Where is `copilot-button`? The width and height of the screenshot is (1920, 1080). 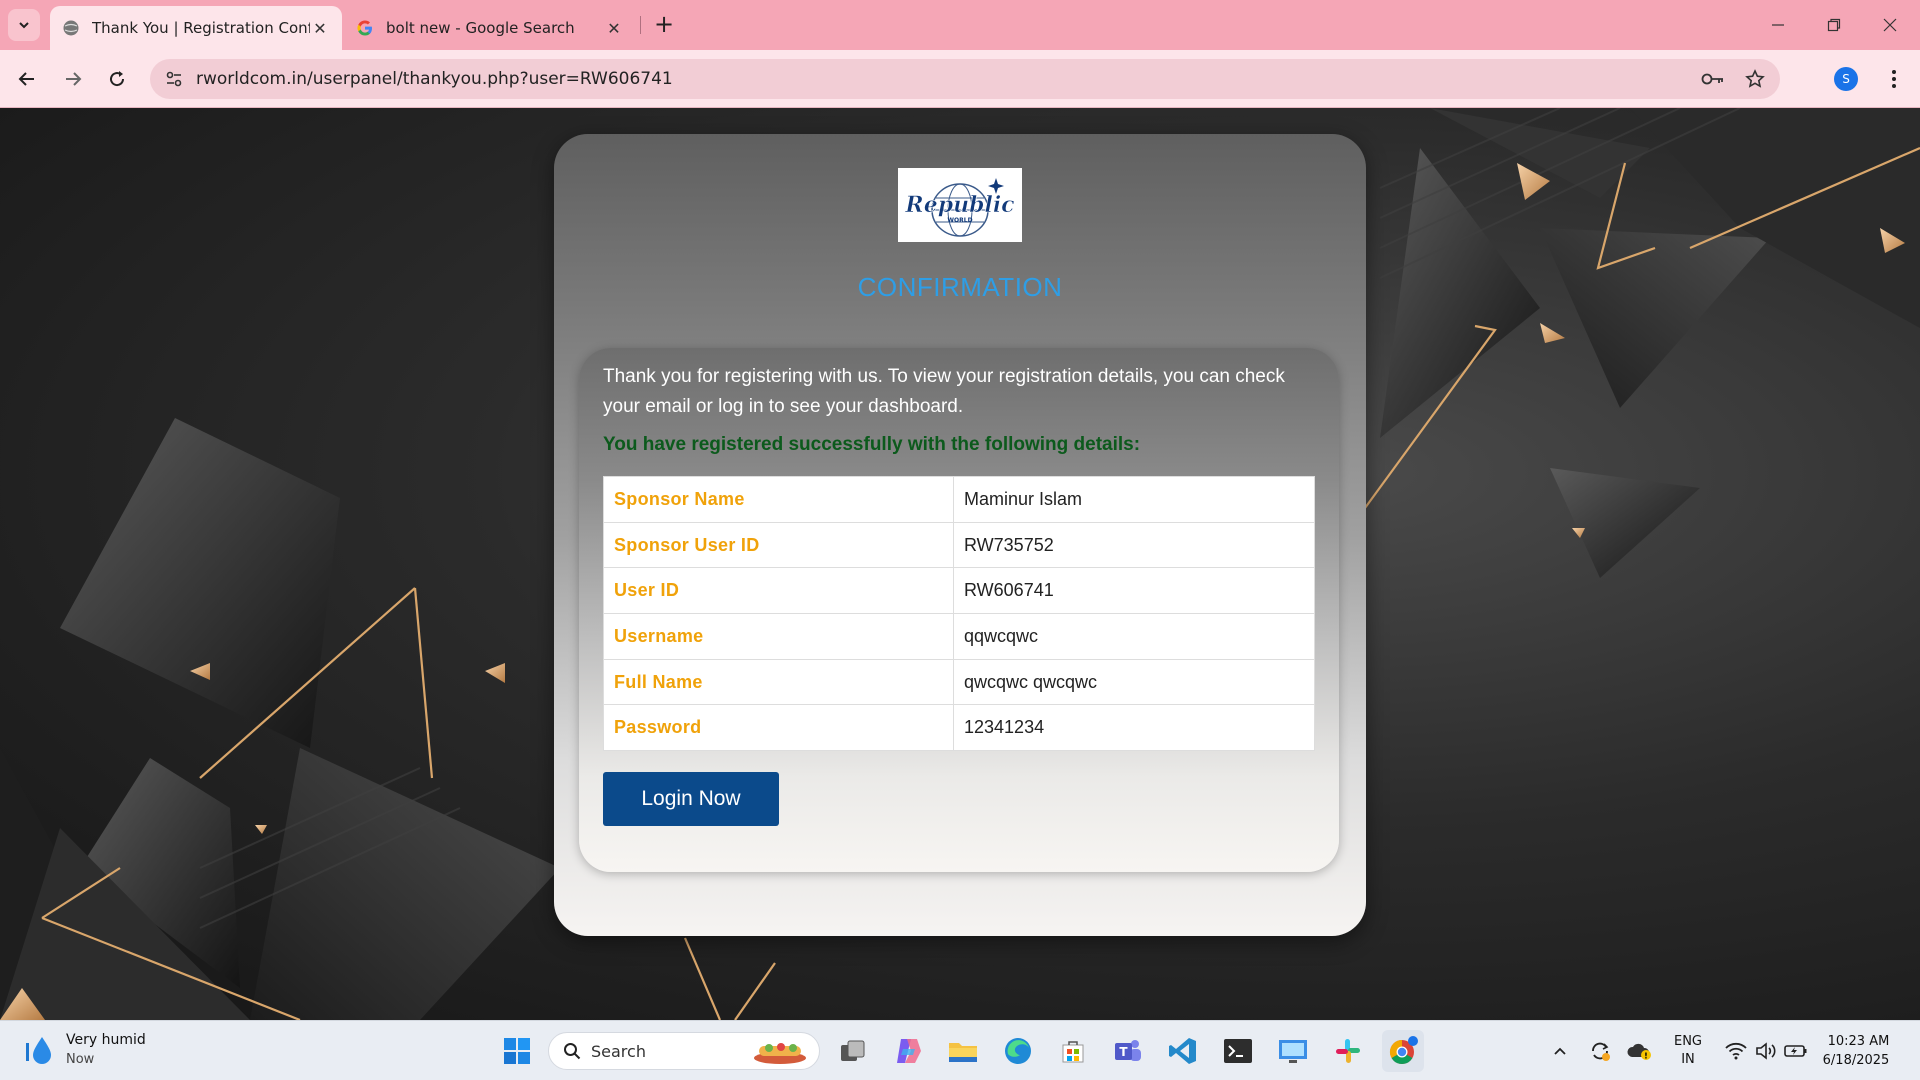
copilot-button is located at coordinates (908, 1051).